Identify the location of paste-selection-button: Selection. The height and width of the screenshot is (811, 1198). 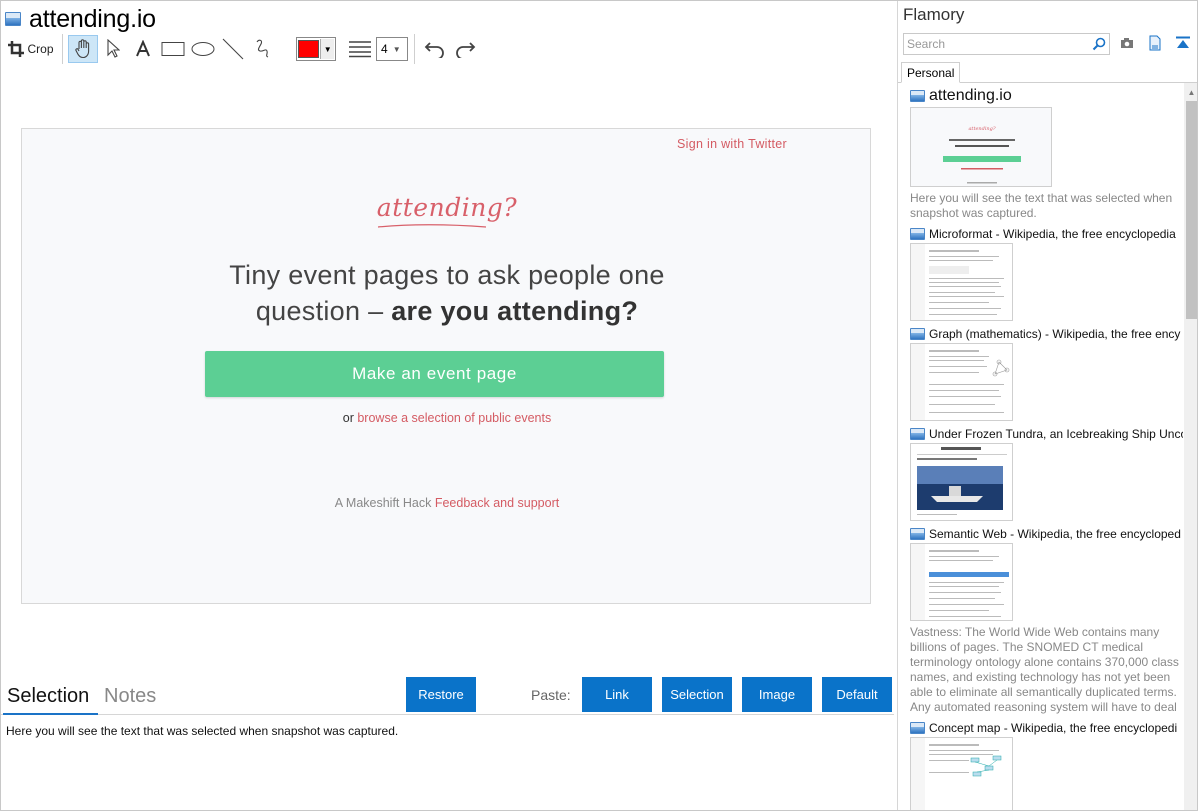
(697, 694).